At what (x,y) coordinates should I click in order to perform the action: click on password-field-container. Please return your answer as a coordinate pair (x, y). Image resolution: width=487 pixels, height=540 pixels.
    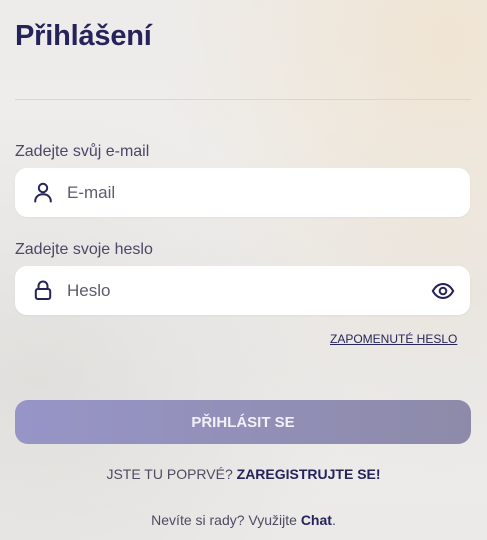
    Looking at the image, I should click on (242, 290).